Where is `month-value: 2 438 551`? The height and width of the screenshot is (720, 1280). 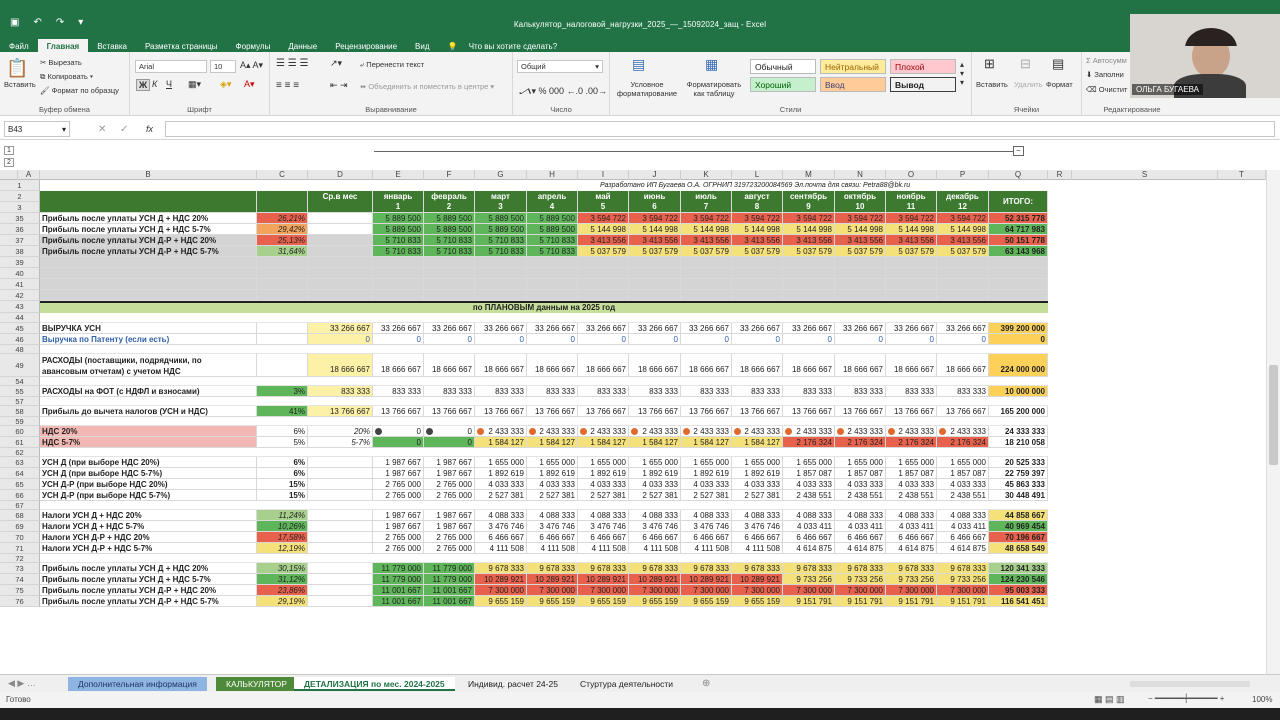 month-value: 2 438 551 is located at coordinates (809, 495).